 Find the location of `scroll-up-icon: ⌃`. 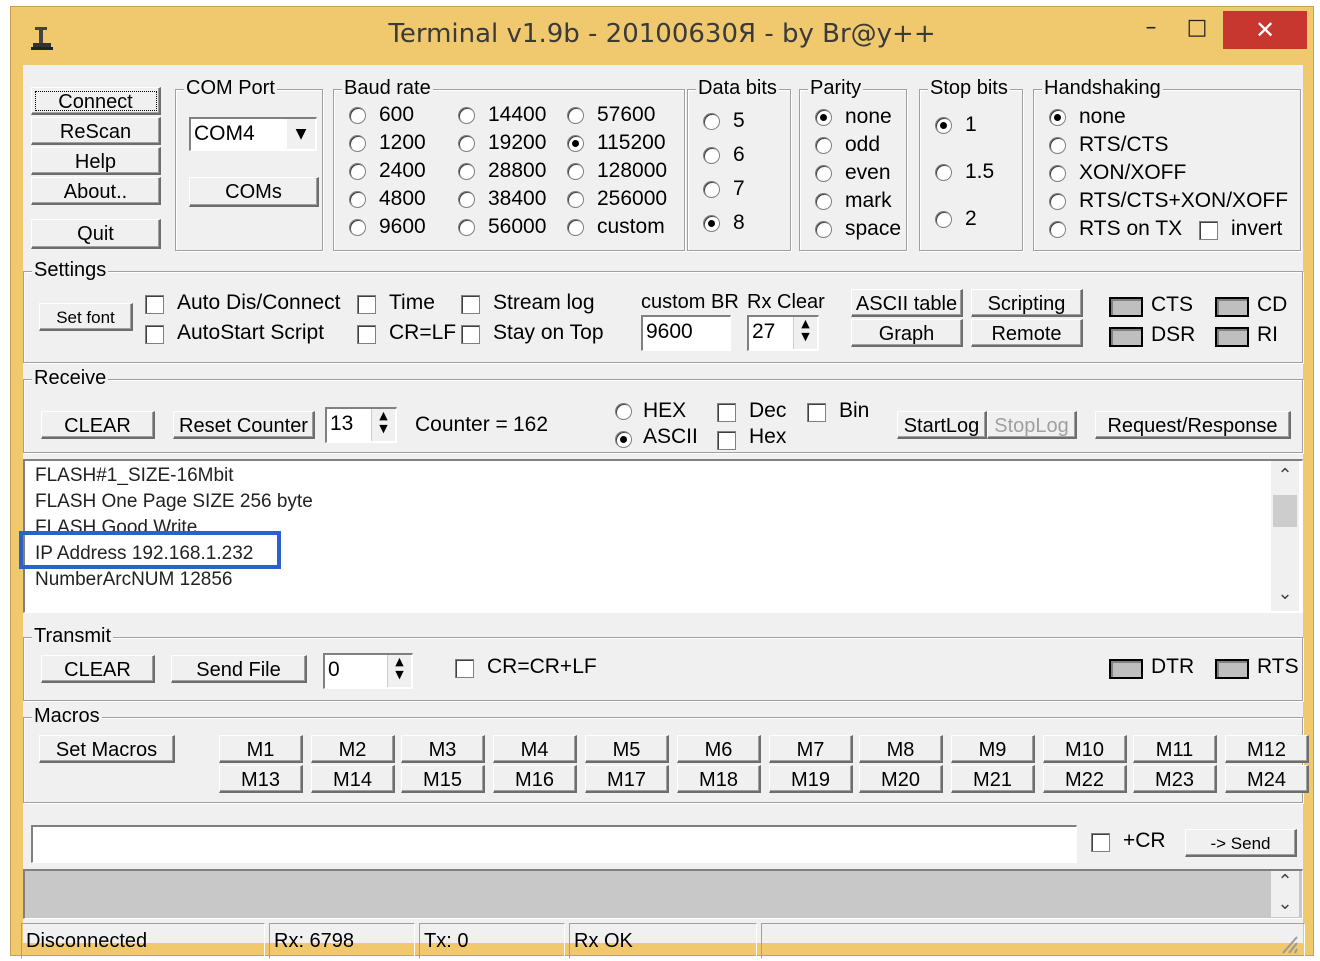

scroll-up-icon: ⌃ is located at coordinates (1285, 477).